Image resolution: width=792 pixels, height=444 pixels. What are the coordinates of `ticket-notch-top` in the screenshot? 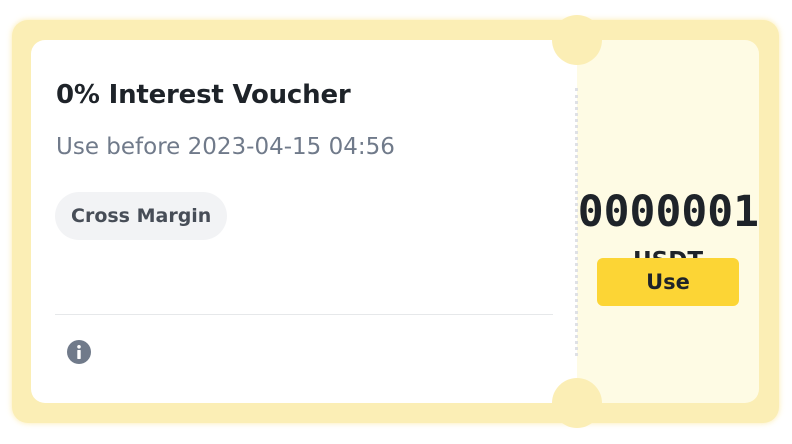 It's located at (577, 40).